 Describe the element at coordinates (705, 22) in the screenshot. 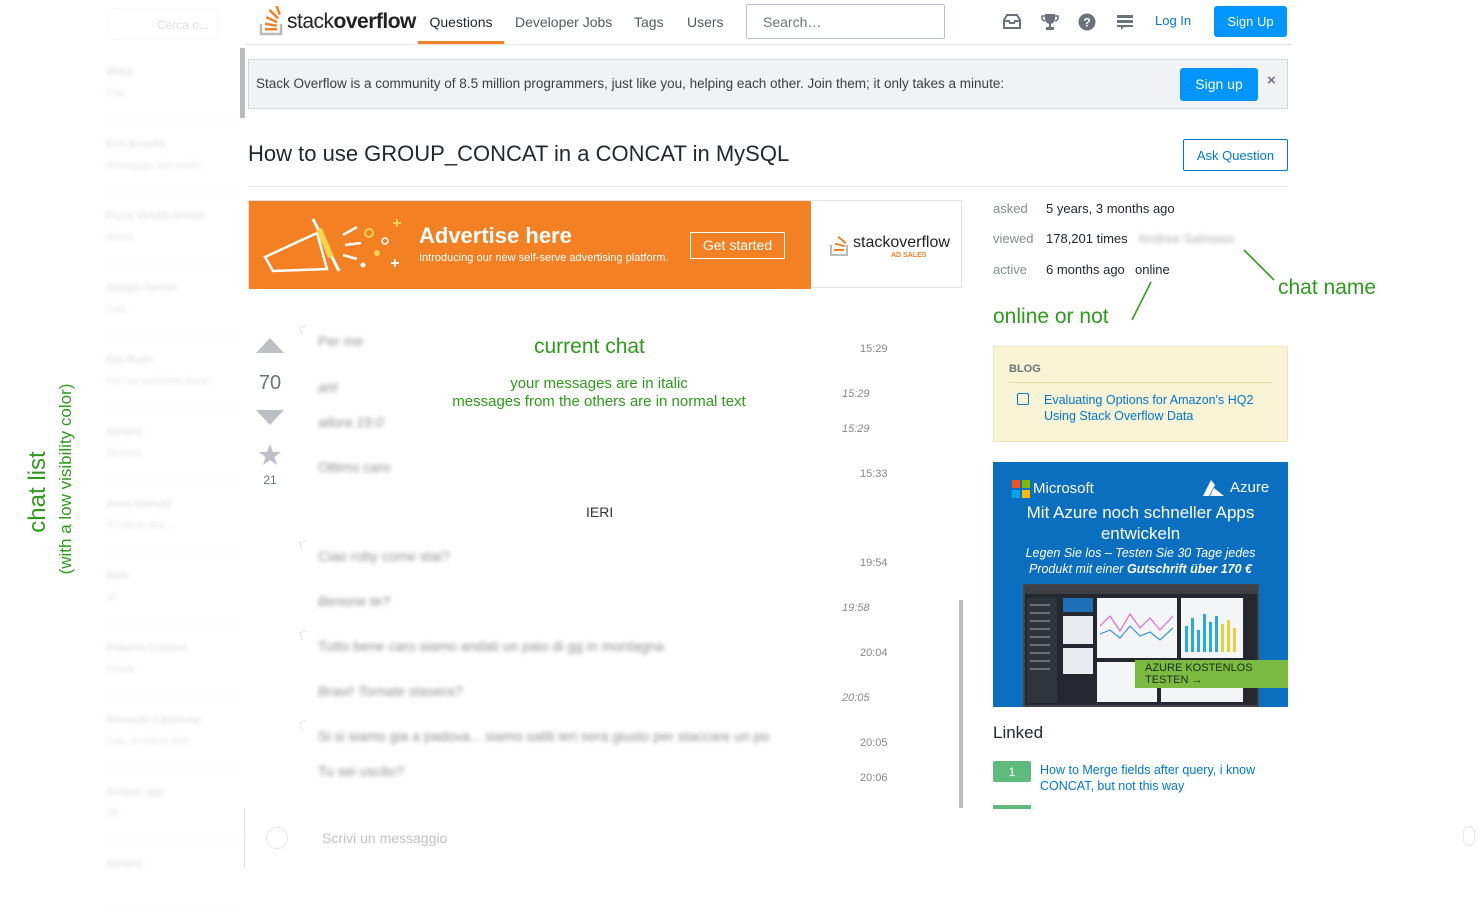

I see `nav-users: Users` at that location.